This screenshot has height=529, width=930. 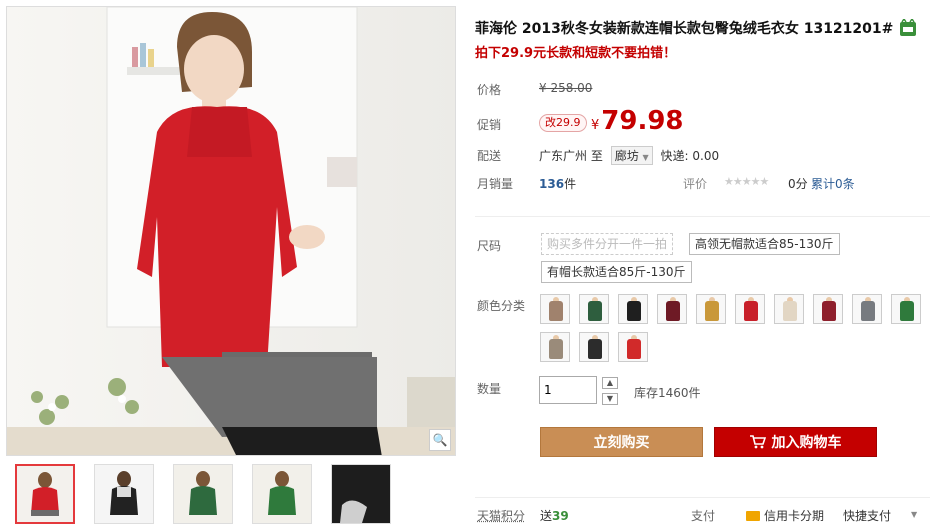 I want to click on points-value: 39, so click(x=560, y=516).